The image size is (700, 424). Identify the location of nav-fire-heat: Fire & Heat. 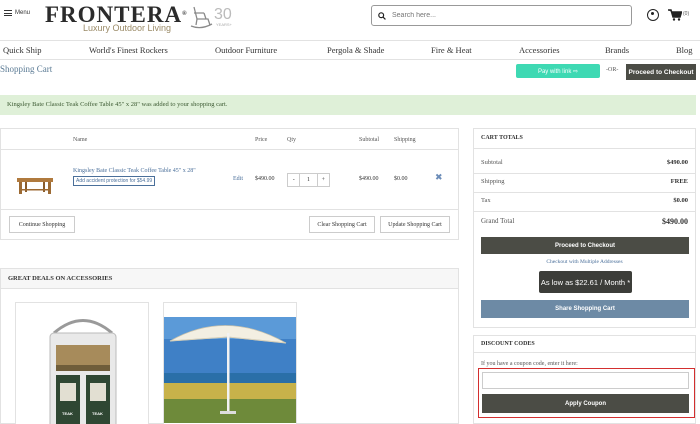
(451, 50).